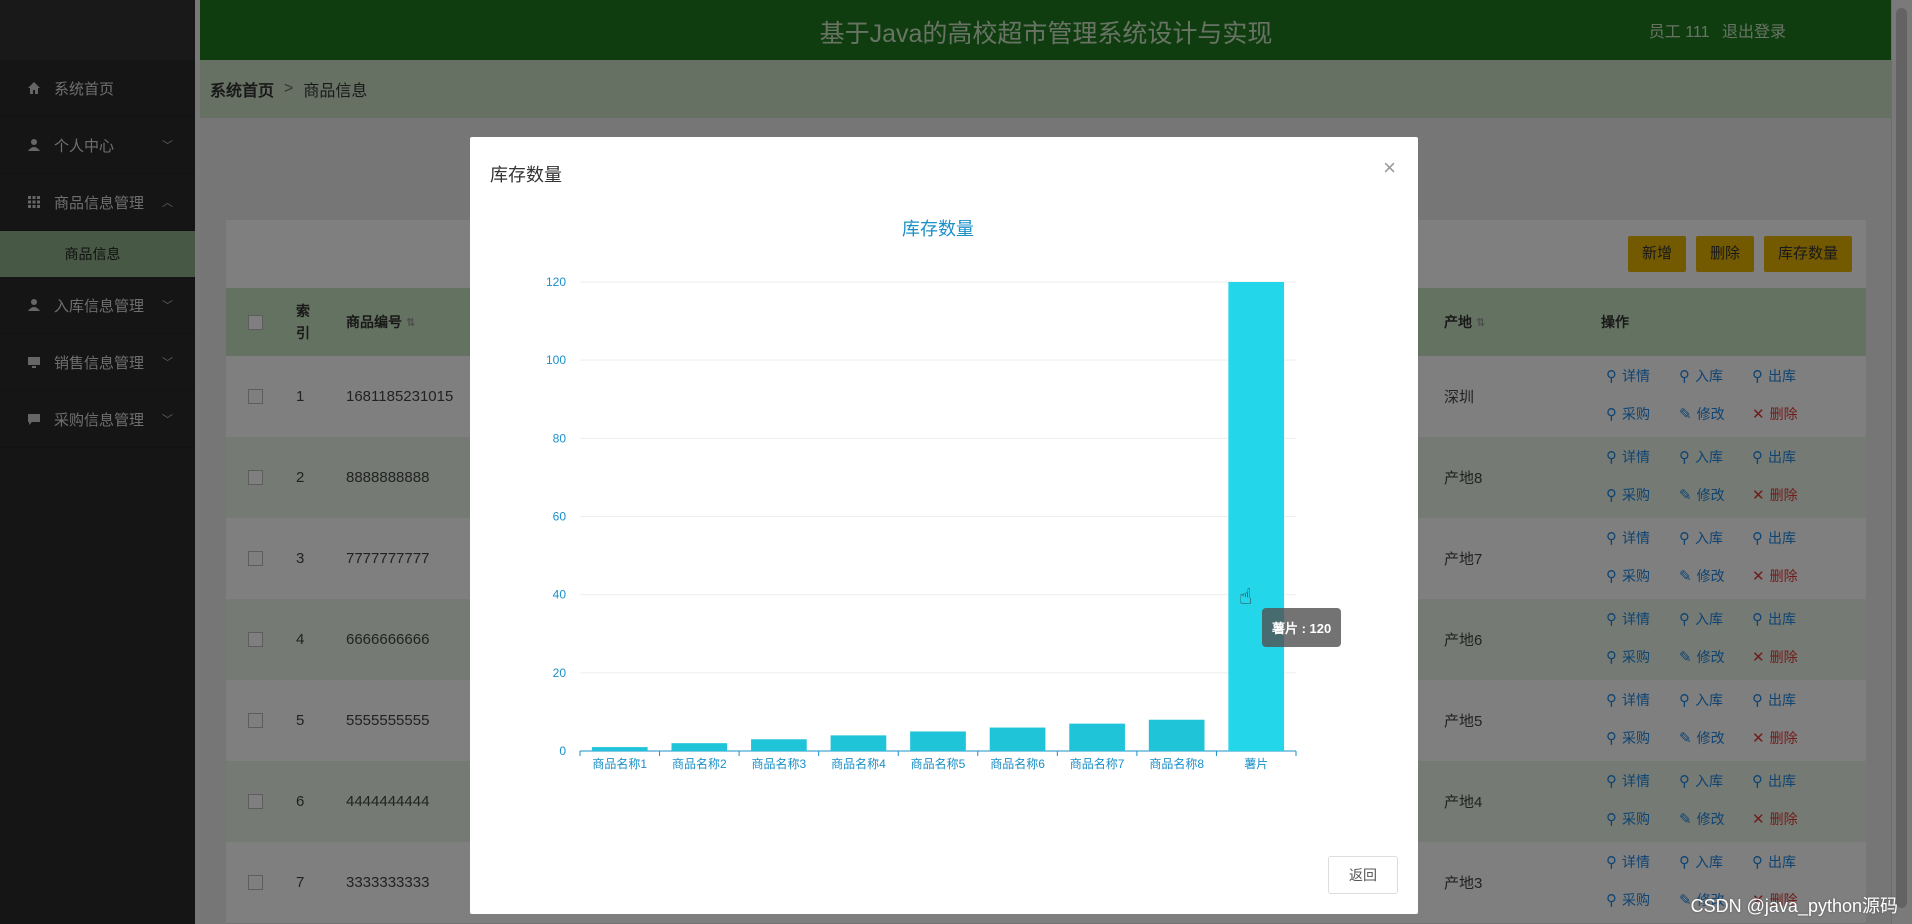 The height and width of the screenshot is (924, 1912). I want to click on y-tick-label: 60, so click(560, 517).